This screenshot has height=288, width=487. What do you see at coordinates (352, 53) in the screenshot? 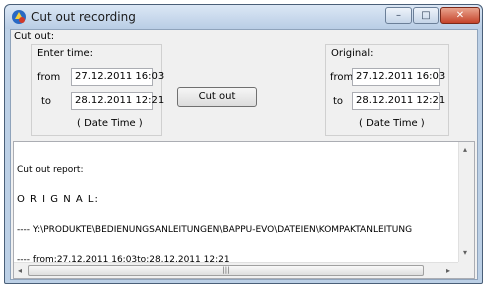
I see `original-label: Original:` at bounding box center [352, 53].